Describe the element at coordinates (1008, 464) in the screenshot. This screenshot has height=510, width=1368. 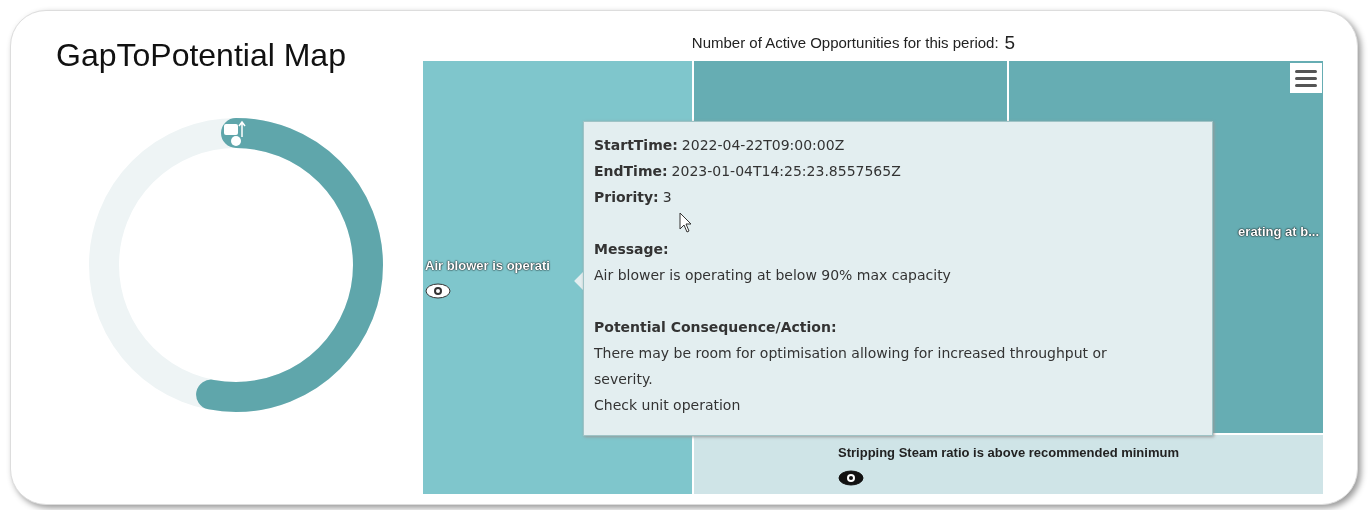
I see `treemap-cell: Stripping Steam ratio is above recommended minimum` at that location.